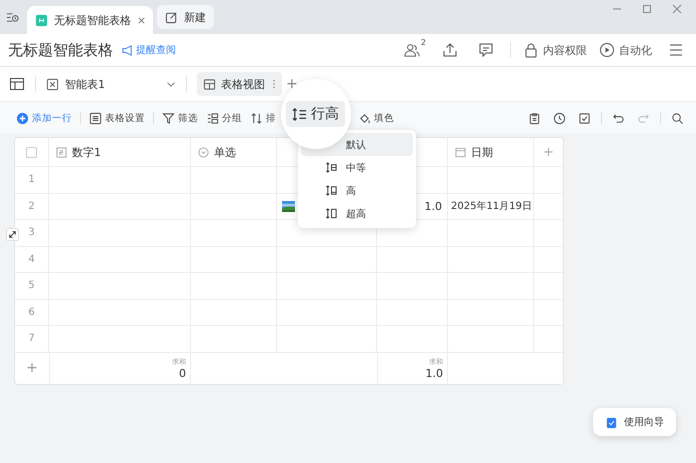 The width and height of the screenshot is (696, 463). What do you see at coordinates (61, 152) in the screenshot?
I see `number-field-icon` at bounding box center [61, 152].